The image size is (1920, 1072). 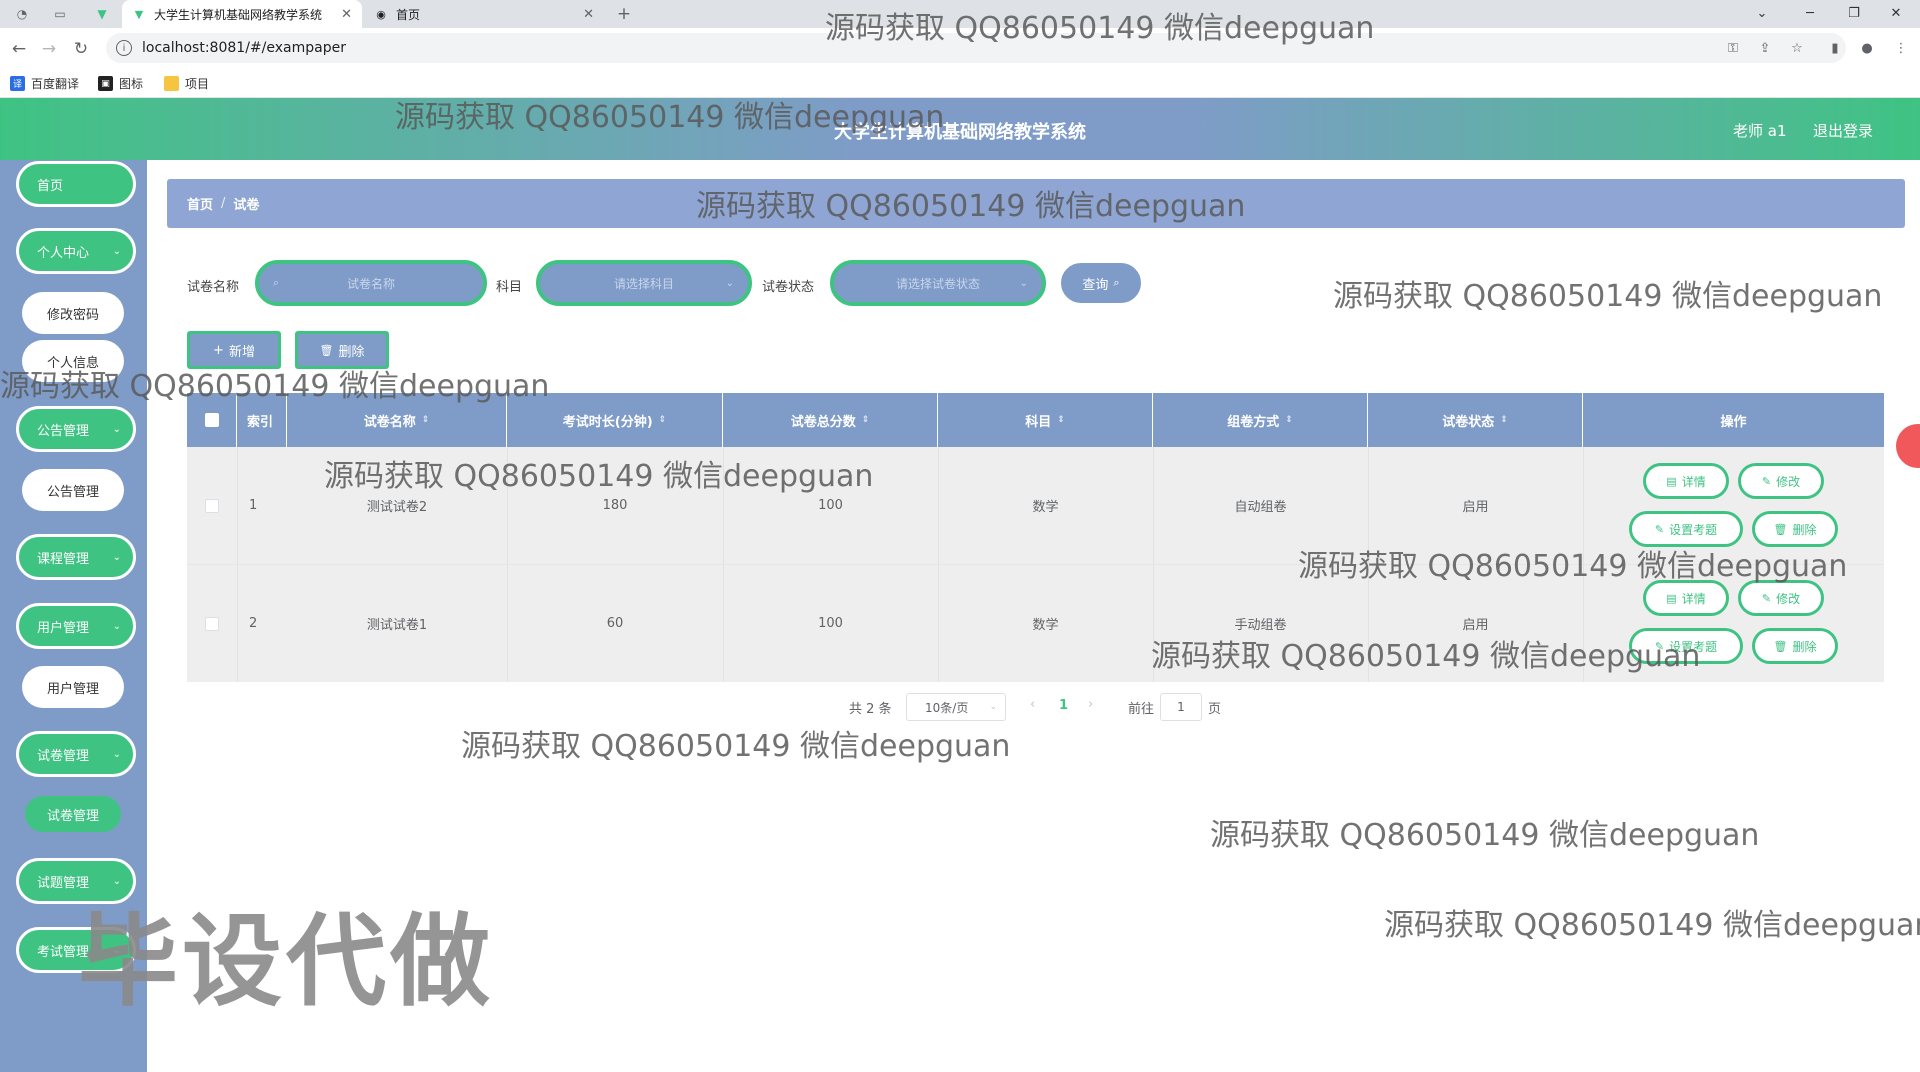 What do you see at coordinates (408, 14) in the screenshot?
I see `tab-title: 首页` at bounding box center [408, 14].